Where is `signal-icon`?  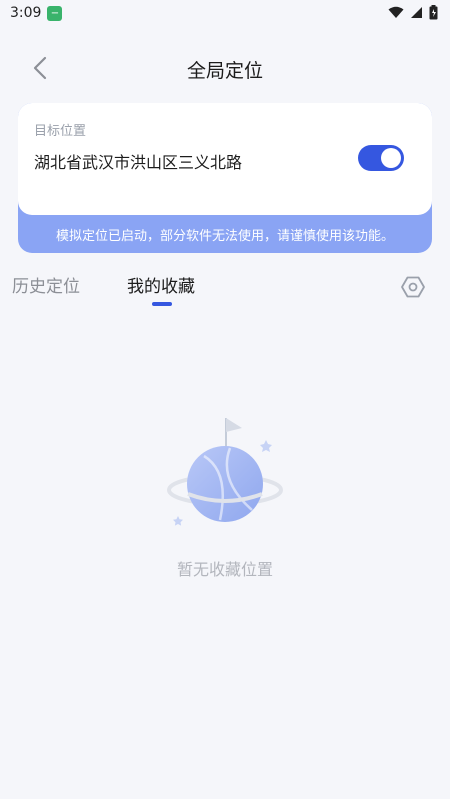 signal-icon is located at coordinates (416, 12).